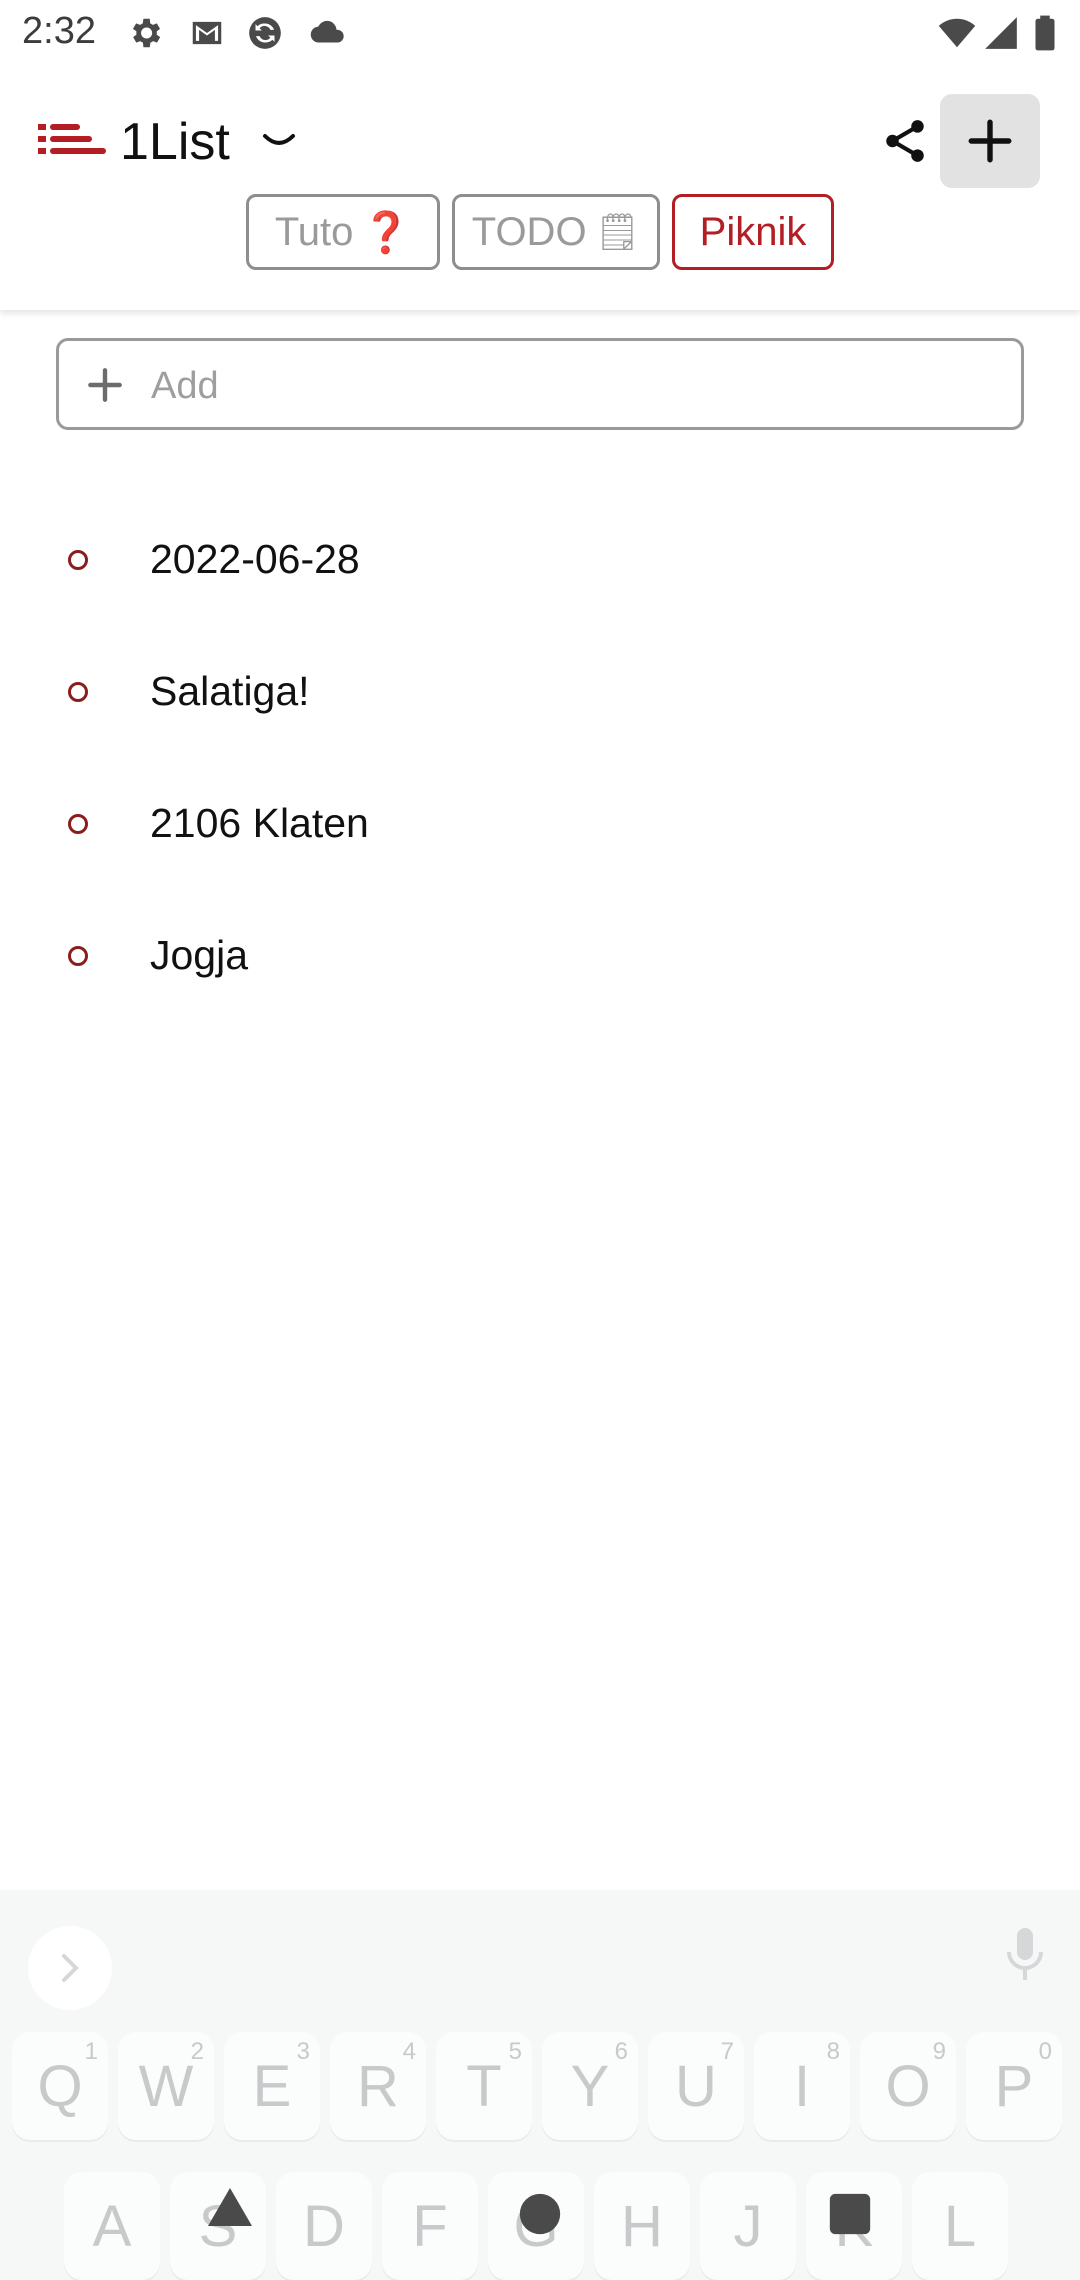  I want to click on nav-home-icon, so click(540, 2214).